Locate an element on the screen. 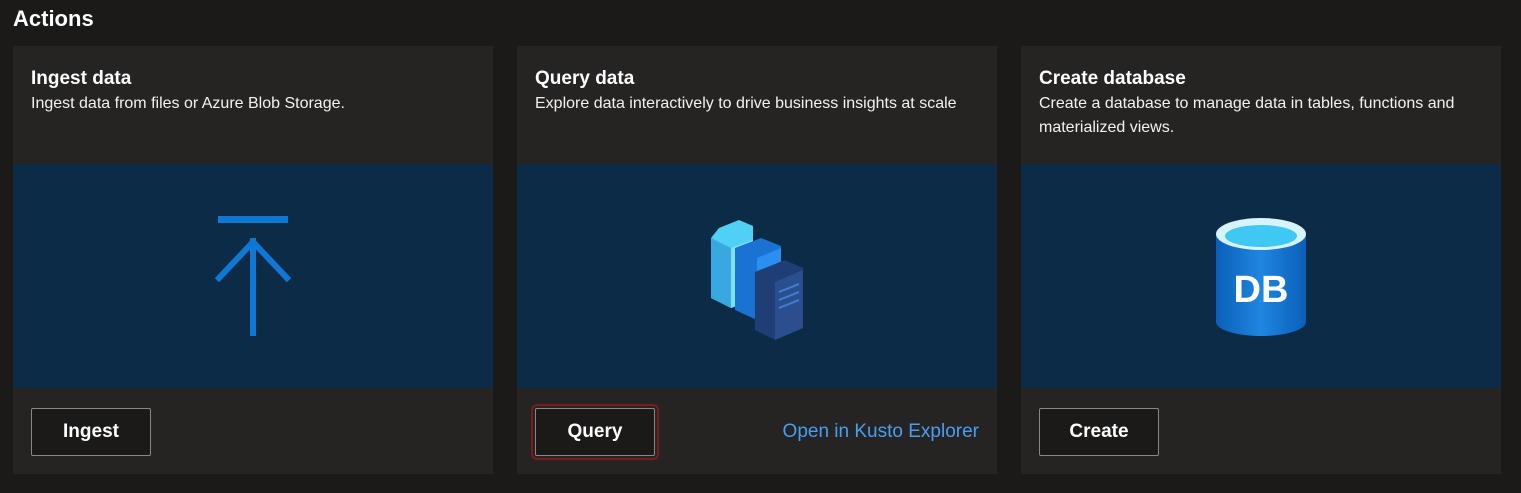 Image resolution: width=1521 pixels, height=493 pixels. create-button: Create is located at coordinates (1099, 432).